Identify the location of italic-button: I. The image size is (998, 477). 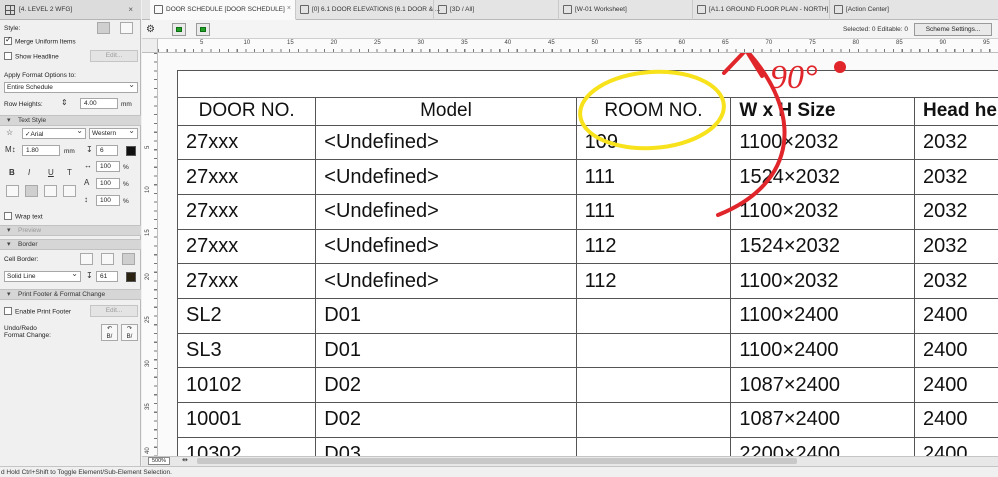
(29, 172).